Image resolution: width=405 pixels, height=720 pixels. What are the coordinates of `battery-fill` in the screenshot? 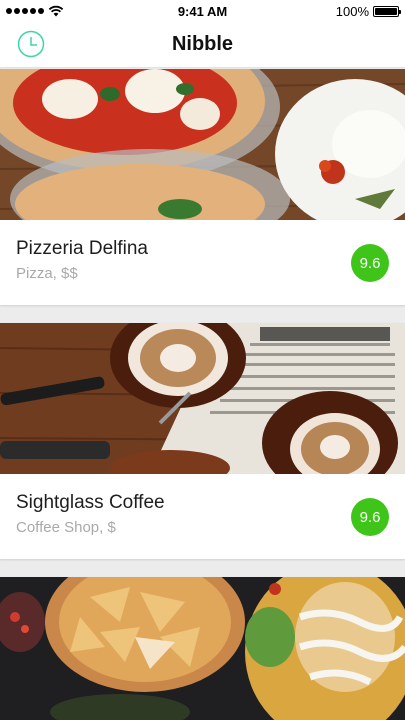 It's located at (386, 11).